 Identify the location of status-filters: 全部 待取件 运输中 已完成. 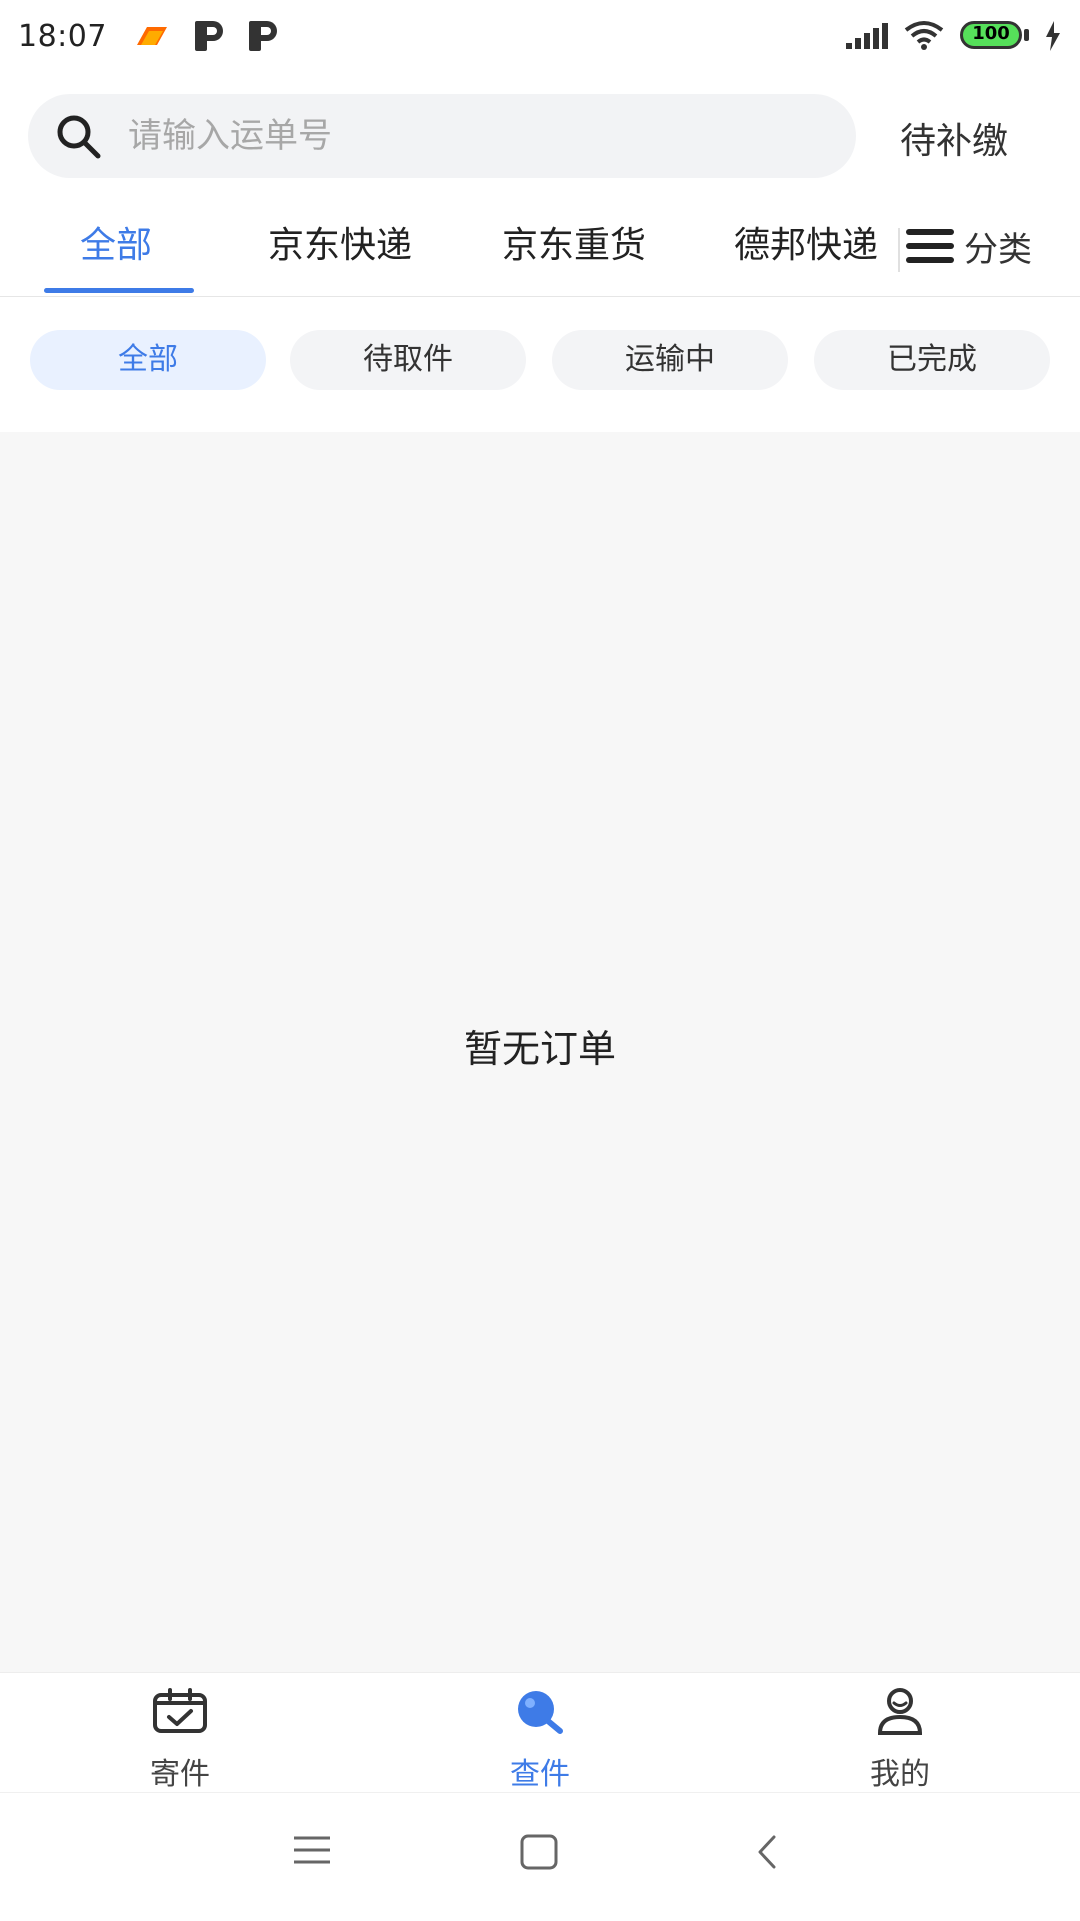
(540, 360).